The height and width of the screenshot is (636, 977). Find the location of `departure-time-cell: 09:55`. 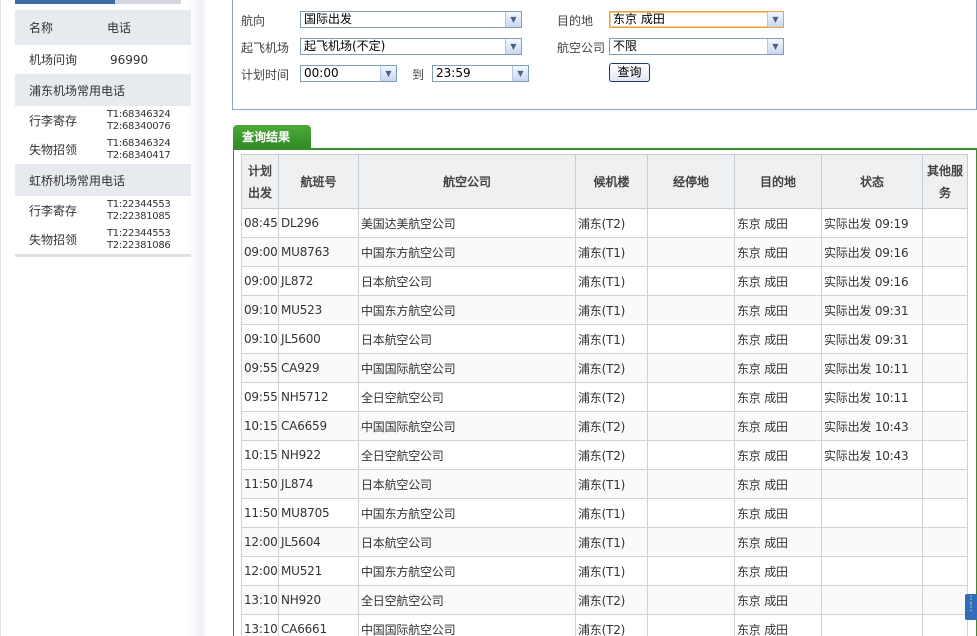

departure-time-cell: 09:55 is located at coordinates (260, 397).